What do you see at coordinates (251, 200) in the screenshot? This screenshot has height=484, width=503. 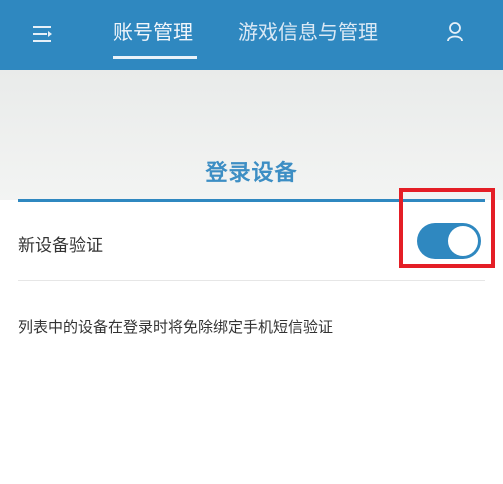 I see `section-title-rule` at bounding box center [251, 200].